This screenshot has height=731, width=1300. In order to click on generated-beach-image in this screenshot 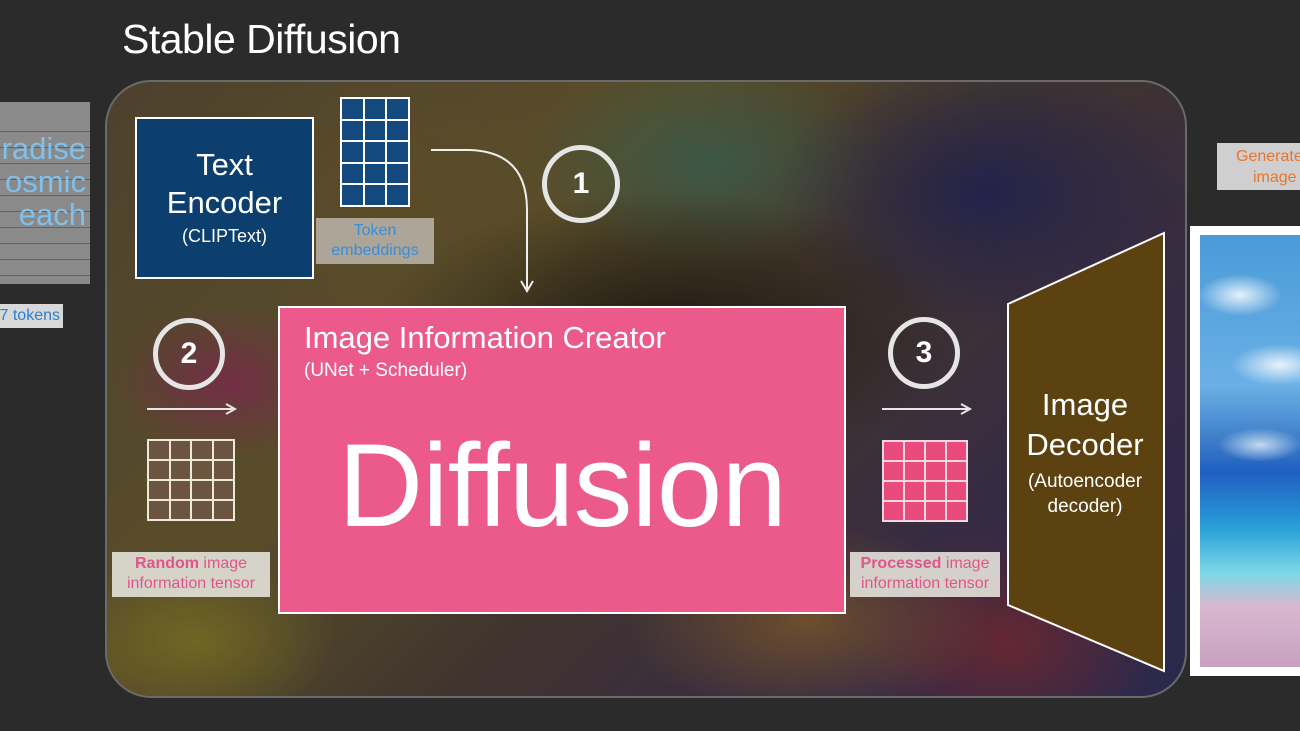, I will do `click(1250, 451)`.